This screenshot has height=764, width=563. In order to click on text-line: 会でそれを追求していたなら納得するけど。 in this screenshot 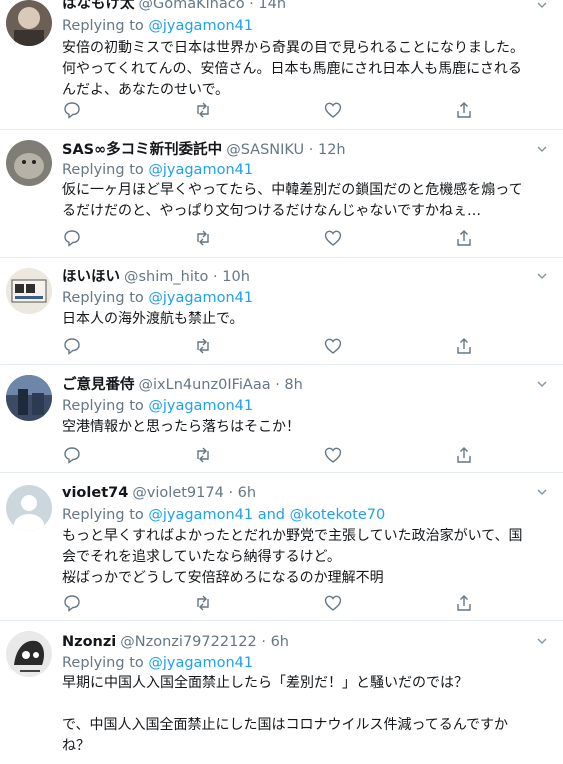, I will do `click(201, 557)`.